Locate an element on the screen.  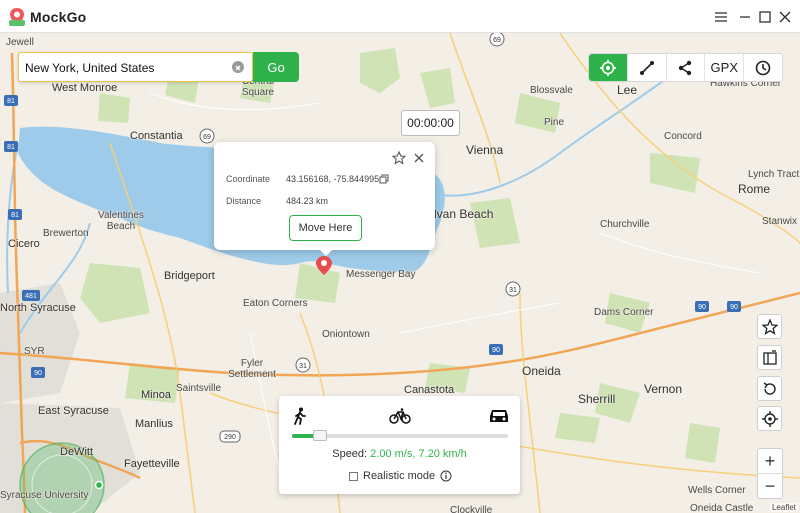
title-bar: MockGo is located at coordinates (400, 16).